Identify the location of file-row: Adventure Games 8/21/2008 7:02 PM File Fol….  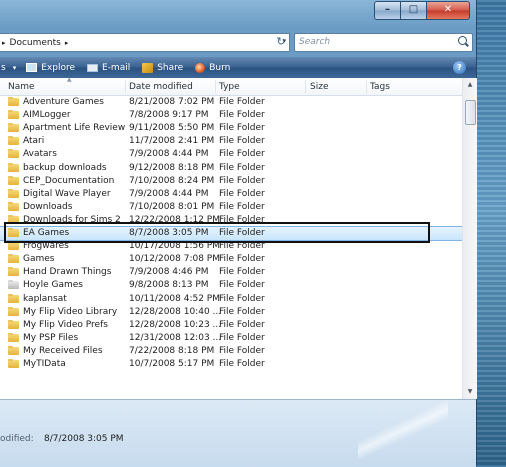
(231, 102).